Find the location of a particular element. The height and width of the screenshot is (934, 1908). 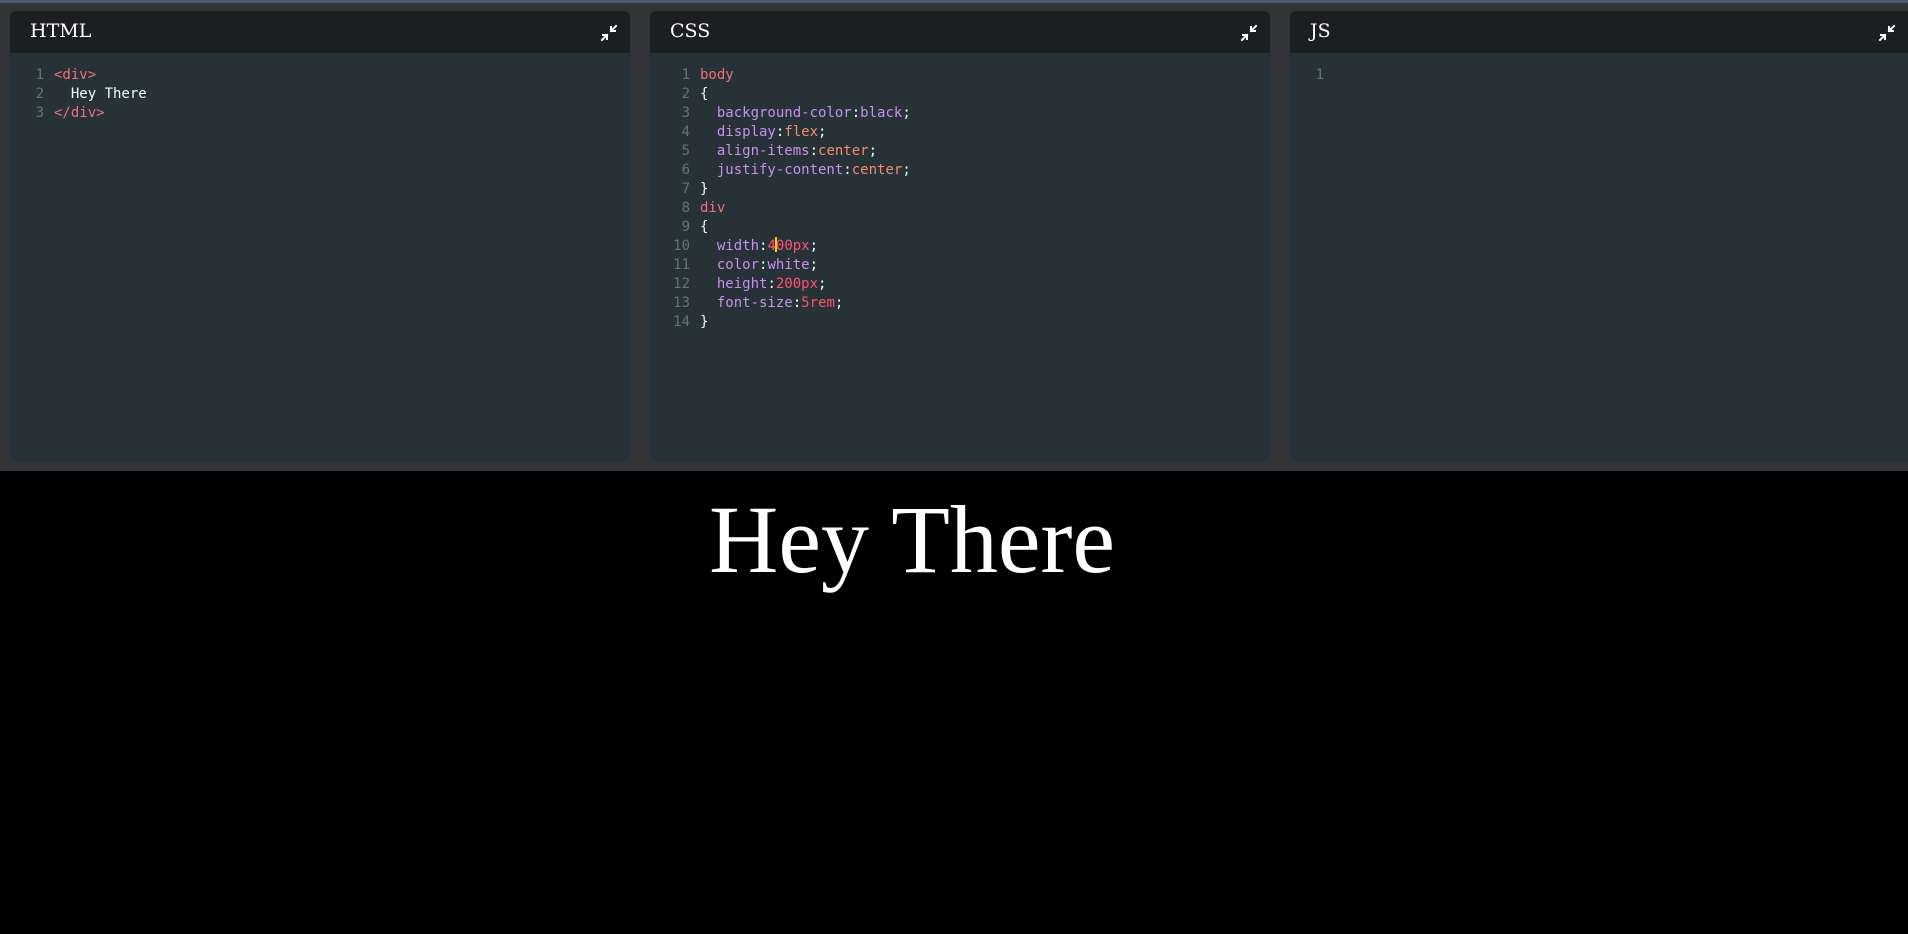

code-token: 5rem is located at coordinates (818, 303).